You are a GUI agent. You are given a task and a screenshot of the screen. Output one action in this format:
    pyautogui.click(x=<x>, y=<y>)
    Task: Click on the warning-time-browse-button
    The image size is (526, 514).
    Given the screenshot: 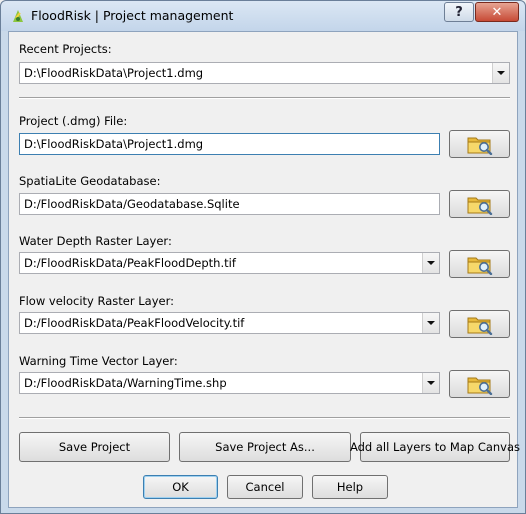 What is the action you would take?
    pyautogui.click(x=479, y=384)
    